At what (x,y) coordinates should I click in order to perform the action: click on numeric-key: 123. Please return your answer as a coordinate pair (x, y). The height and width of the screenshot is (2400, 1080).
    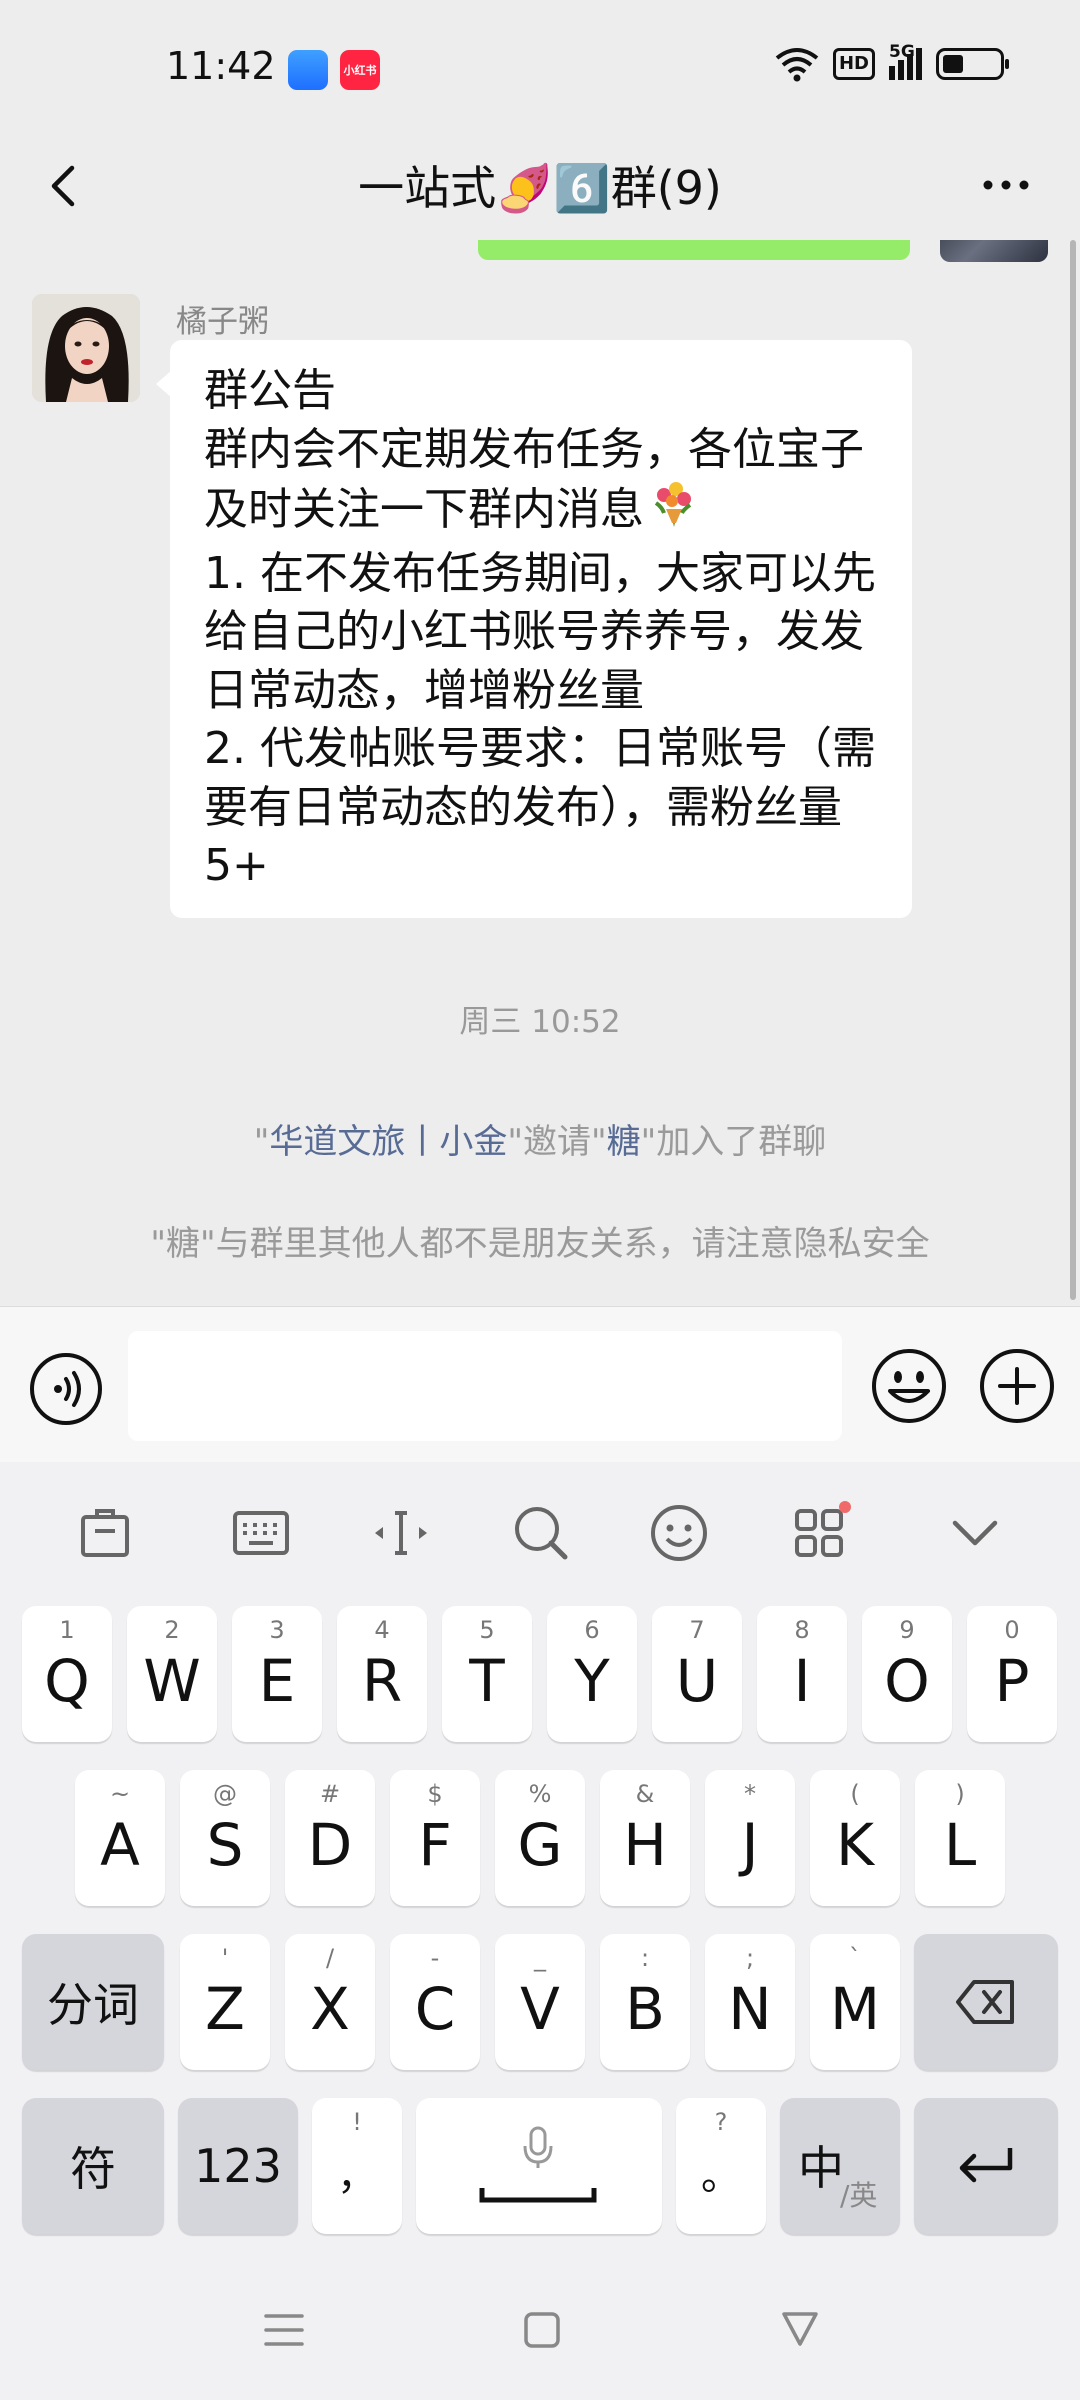
    Looking at the image, I should click on (238, 2166).